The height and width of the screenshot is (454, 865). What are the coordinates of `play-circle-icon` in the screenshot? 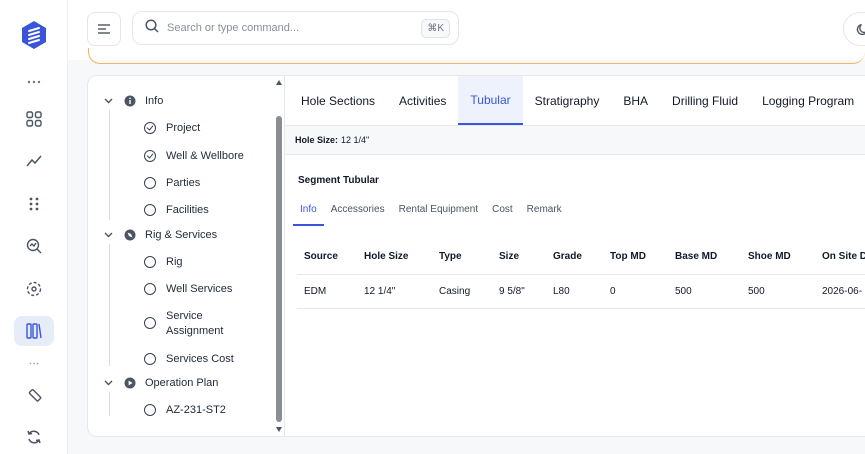 It's located at (130, 383).